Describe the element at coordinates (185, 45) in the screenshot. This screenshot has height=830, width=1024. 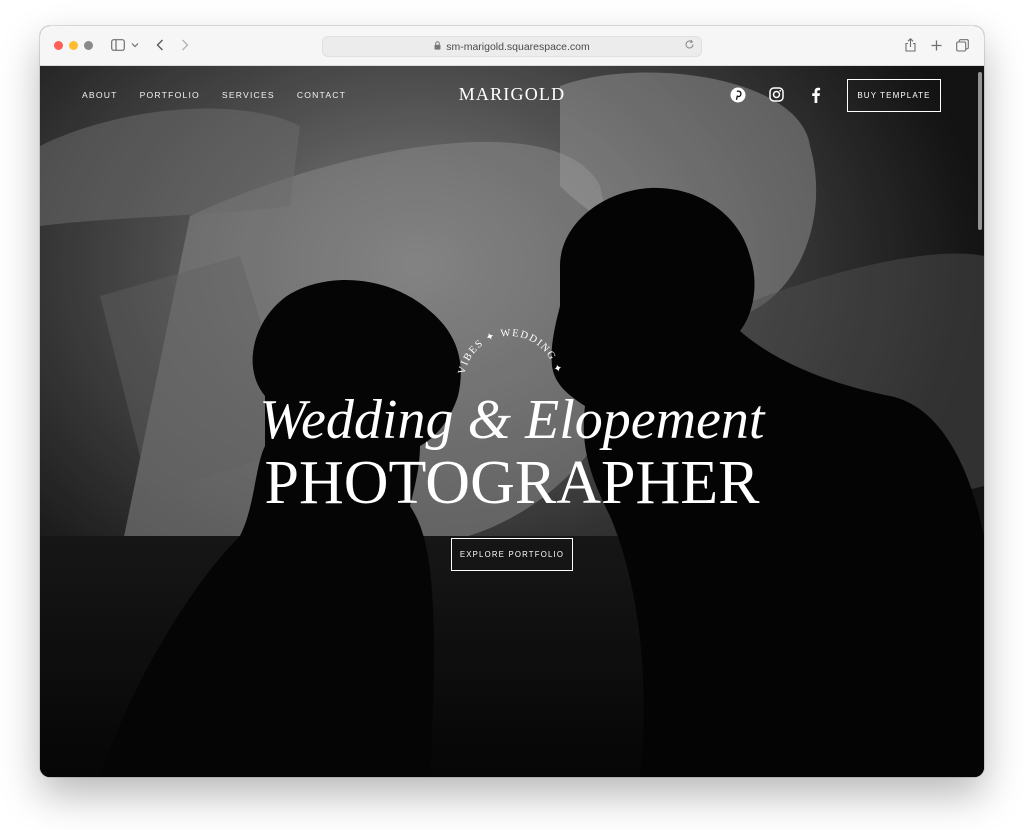
I see `forward-arrow-icon` at that location.